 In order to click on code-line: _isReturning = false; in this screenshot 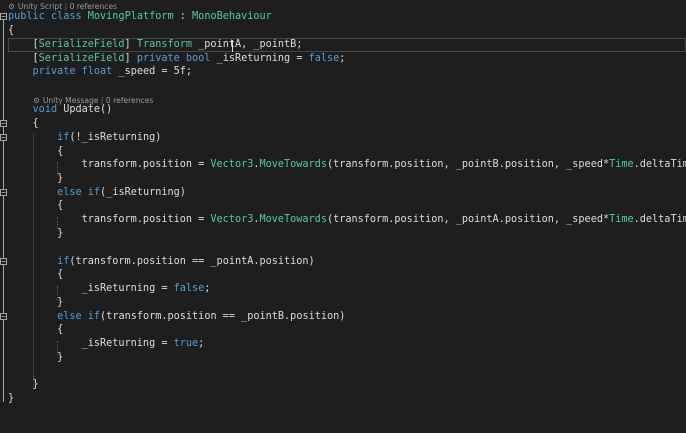, I will do `click(109, 289)`.